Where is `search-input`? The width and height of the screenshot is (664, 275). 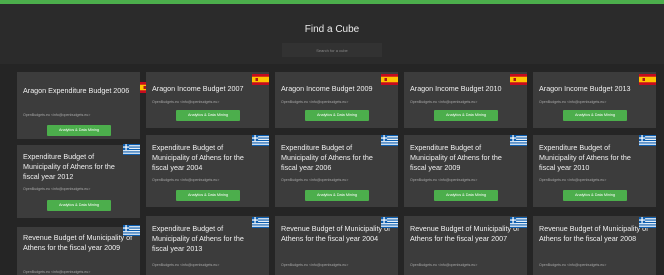
search-input is located at coordinates (332, 50).